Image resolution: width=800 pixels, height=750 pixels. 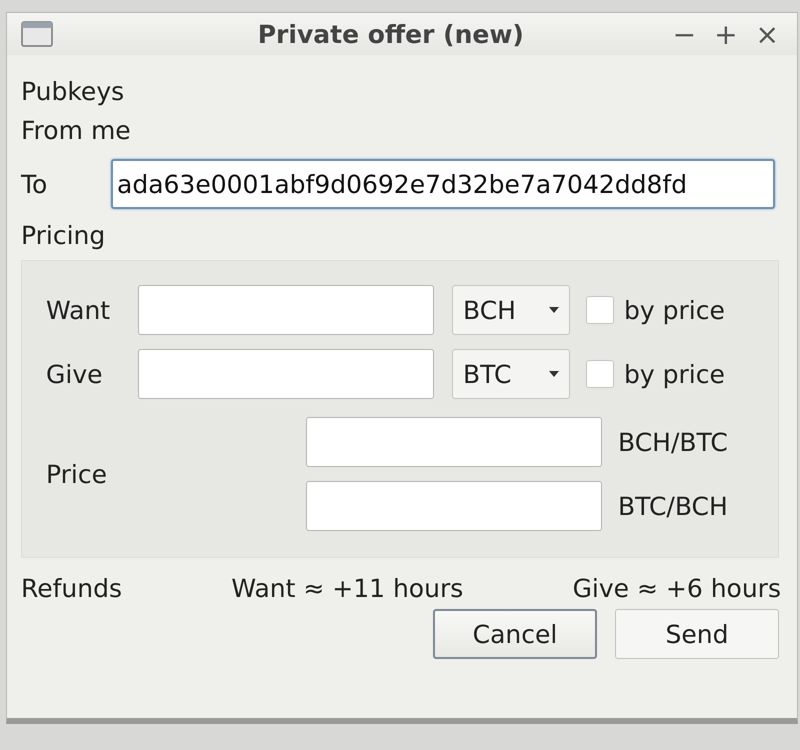 I want to click on field-label: Price, so click(x=77, y=474).